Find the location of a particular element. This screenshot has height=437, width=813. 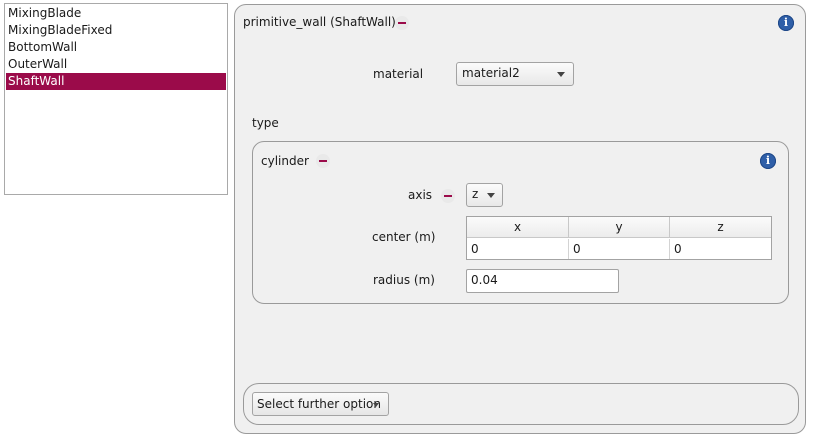

list-item-selected: ShaftWall is located at coordinates (116, 81).